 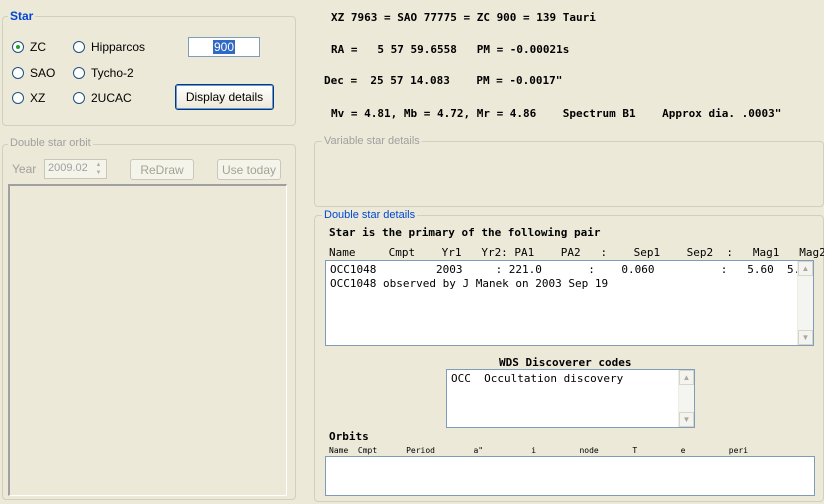 I want to click on radio-sao-label: SAO, so click(x=43, y=73).